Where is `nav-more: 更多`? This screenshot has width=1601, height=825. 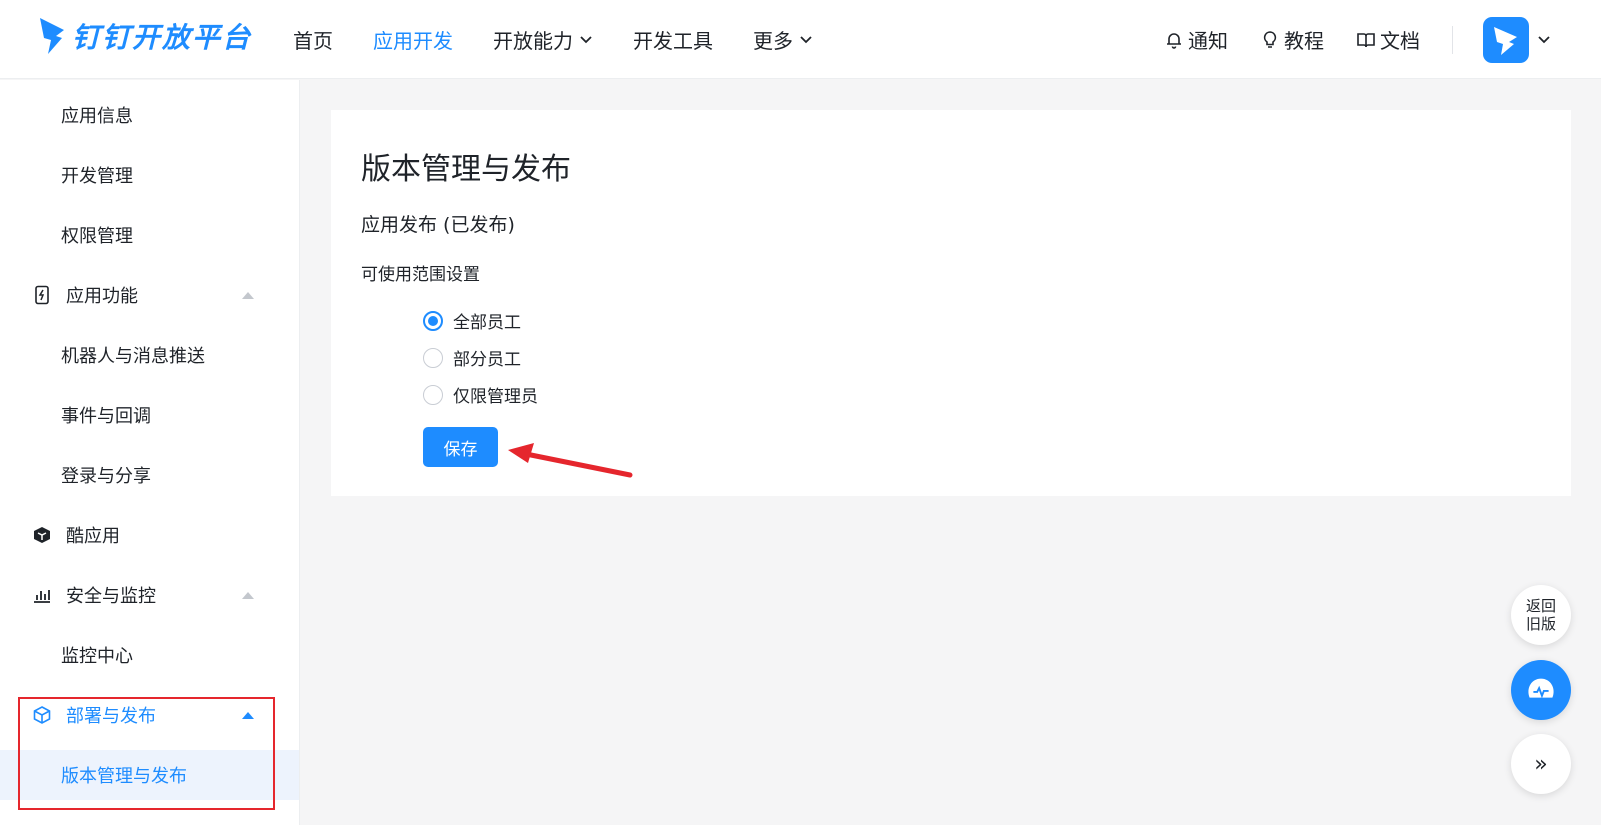 nav-more: 更多 is located at coordinates (783, 39).